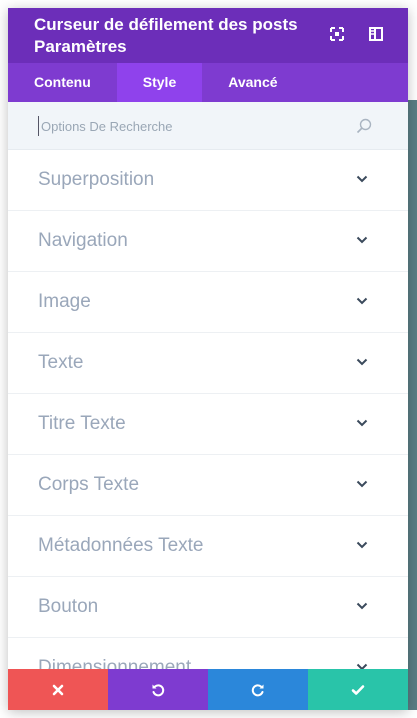 This screenshot has height=718, width=417. Describe the element at coordinates (159, 82) in the screenshot. I see `tab-style: Style` at that location.